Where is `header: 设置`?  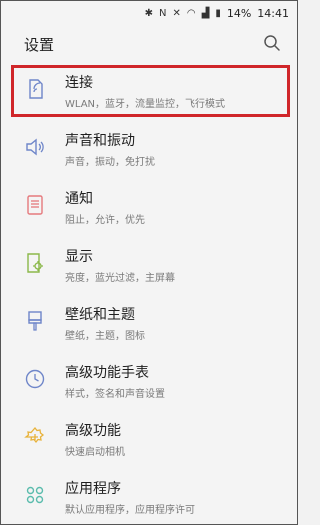 header: 设置 is located at coordinates (149, 43).